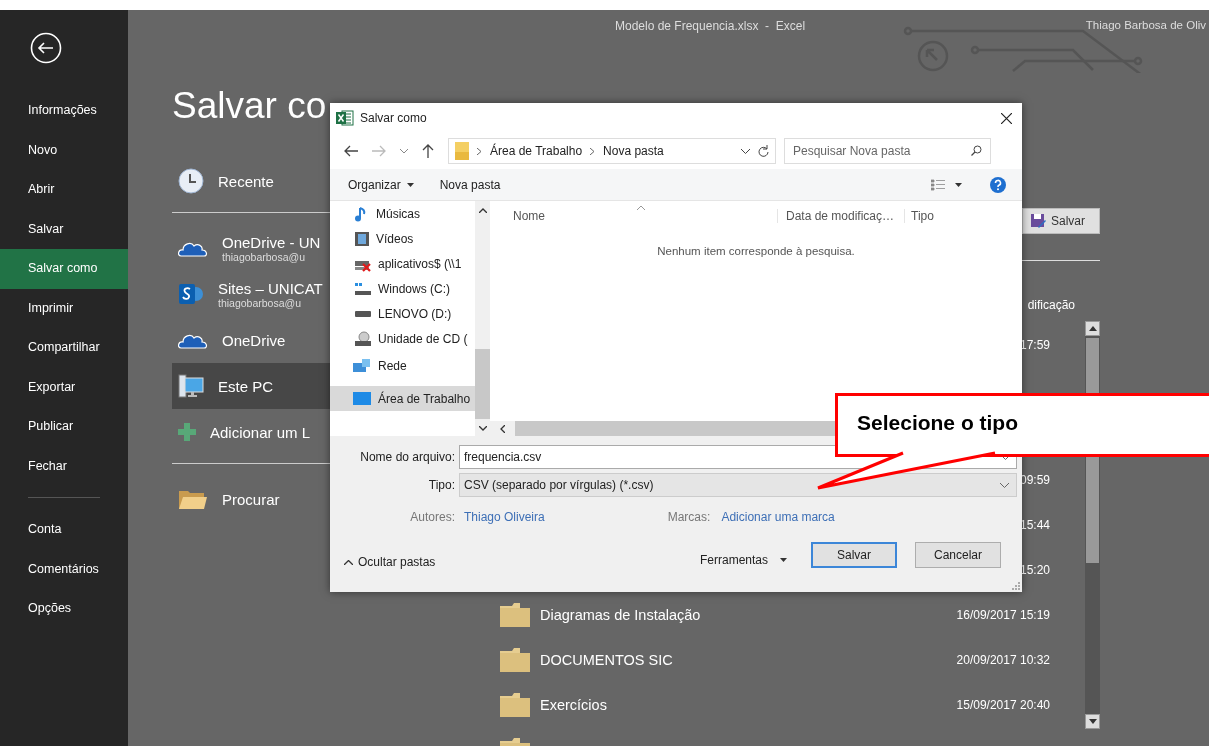  Describe the element at coordinates (743, 560) in the screenshot. I see `tools-menu: Ferramentas` at that location.